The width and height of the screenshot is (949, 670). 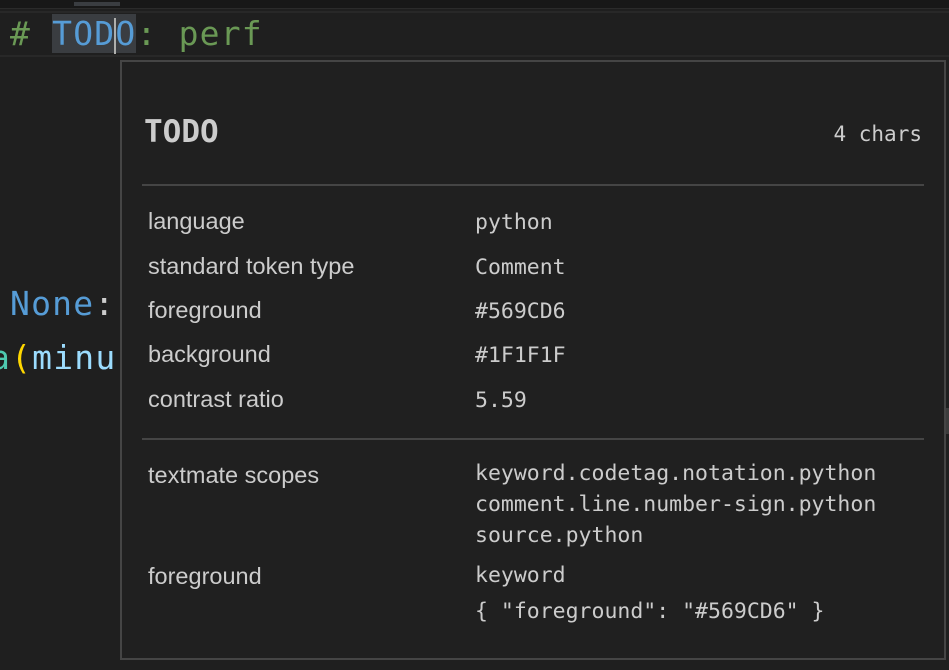 What do you see at coordinates (559, 535) in the screenshot?
I see `textmate-scope: source.python` at bounding box center [559, 535].